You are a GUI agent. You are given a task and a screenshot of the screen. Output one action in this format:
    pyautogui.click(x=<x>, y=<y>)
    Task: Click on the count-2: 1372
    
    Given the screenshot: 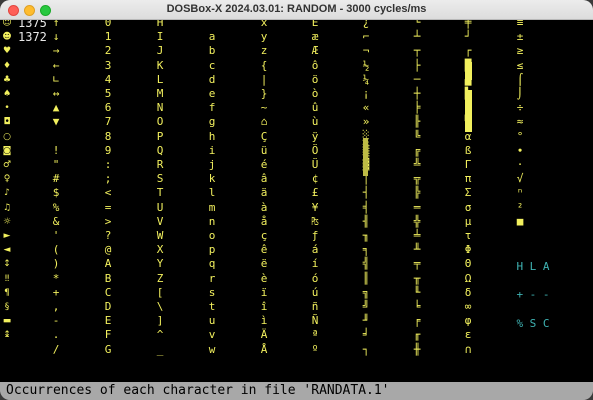 What is the action you would take?
    pyautogui.click(x=32, y=37)
    